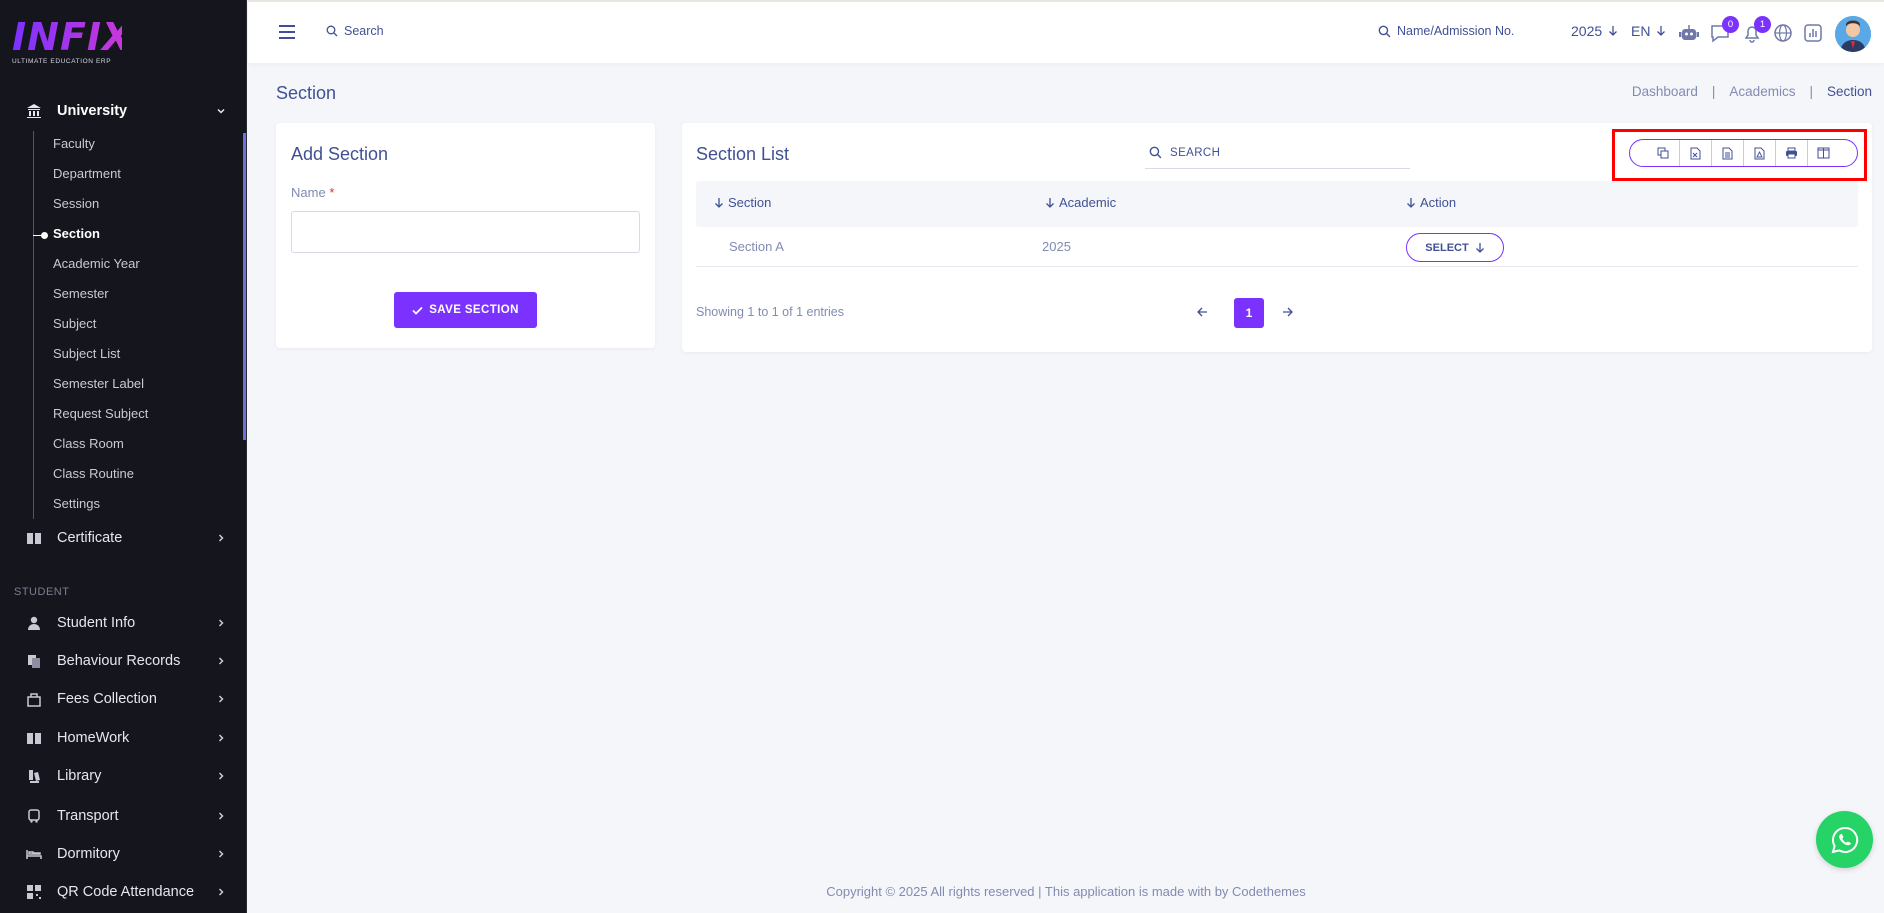 This screenshot has height=913, width=1884. Describe the element at coordinates (1824, 153) in the screenshot. I see `columns-button` at that location.